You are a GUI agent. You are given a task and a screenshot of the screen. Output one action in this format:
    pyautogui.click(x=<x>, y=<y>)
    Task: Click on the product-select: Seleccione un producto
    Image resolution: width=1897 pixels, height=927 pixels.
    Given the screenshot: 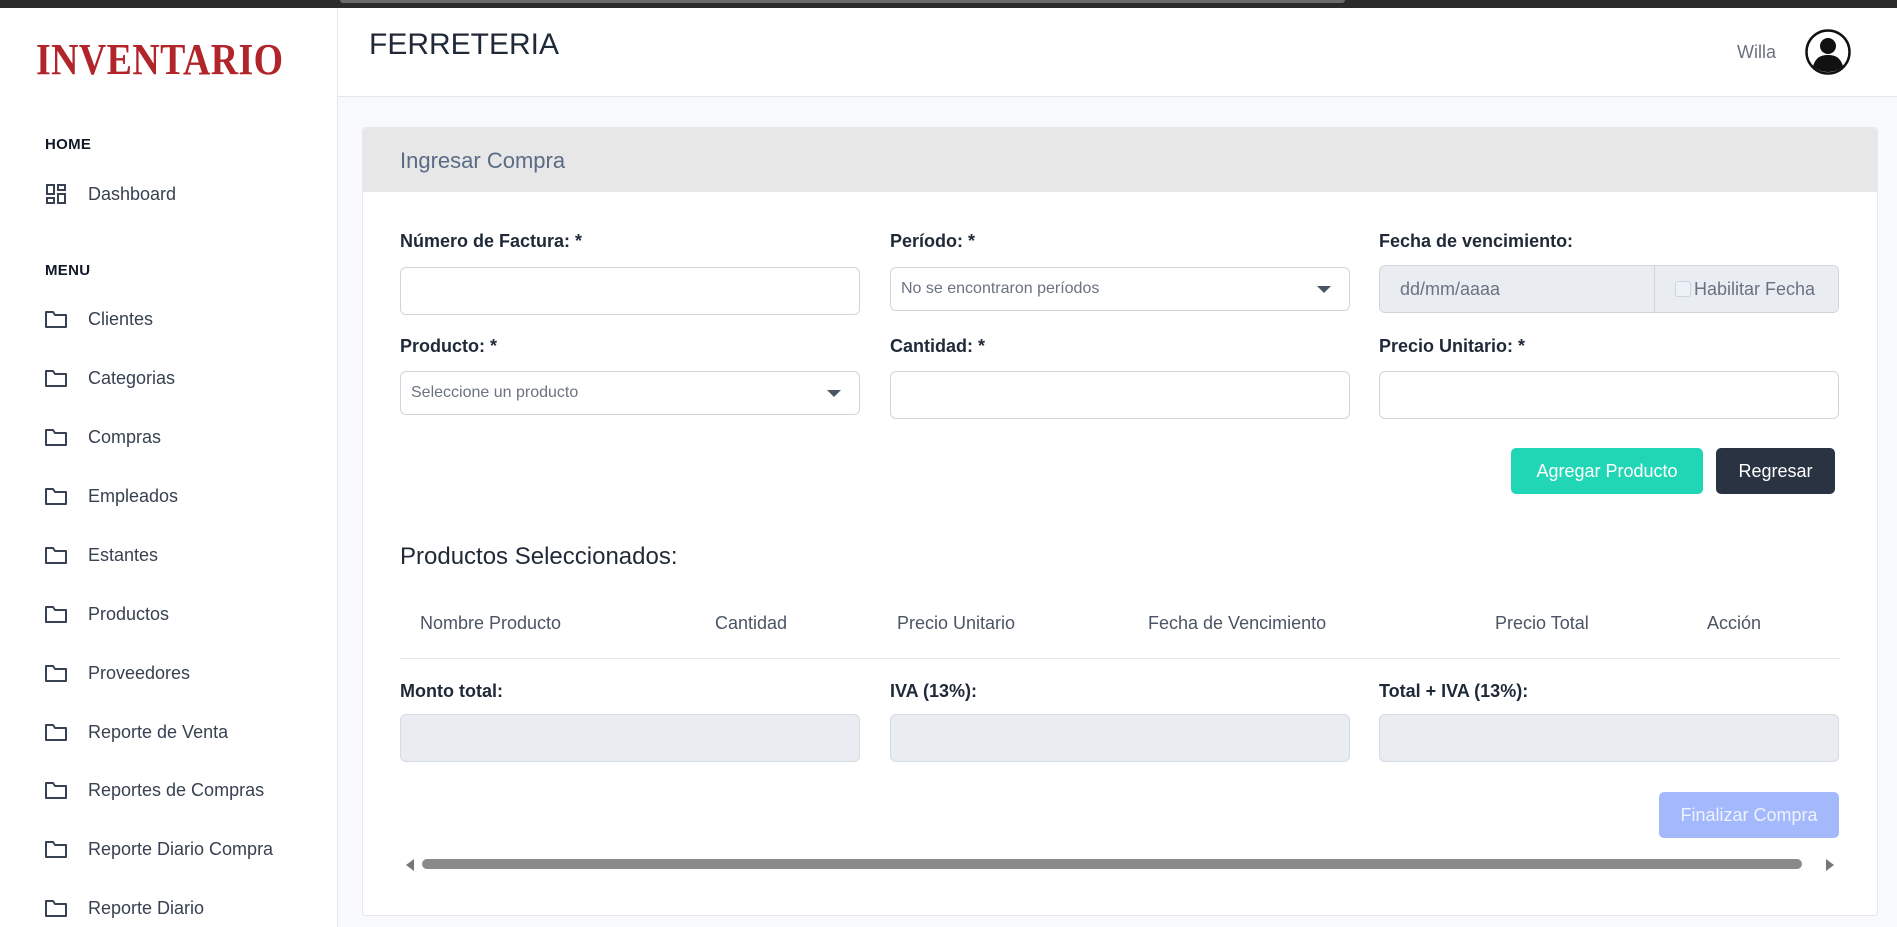 What is the action you would take?
    pyautogui.click(x=630, y=393)
    